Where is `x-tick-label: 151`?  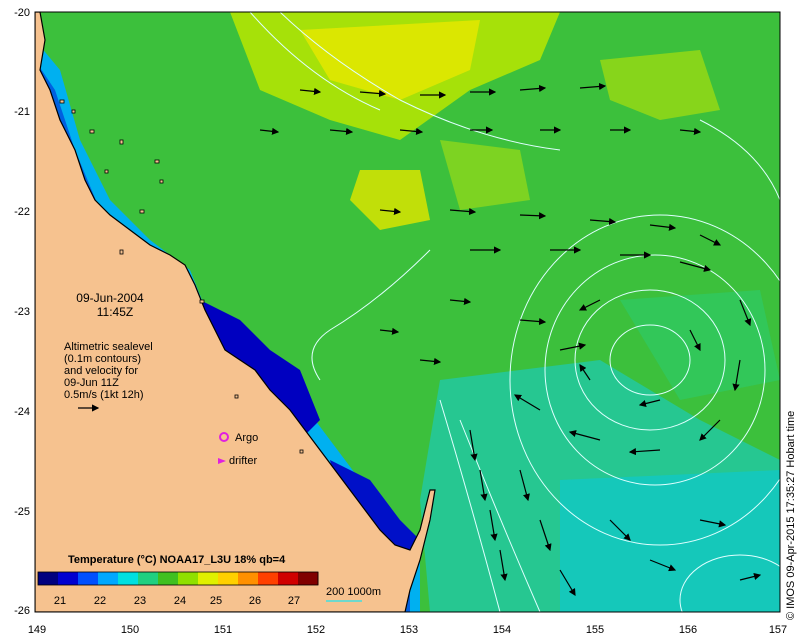
x-tick-label: 151 is located at coordinates (223, 630).